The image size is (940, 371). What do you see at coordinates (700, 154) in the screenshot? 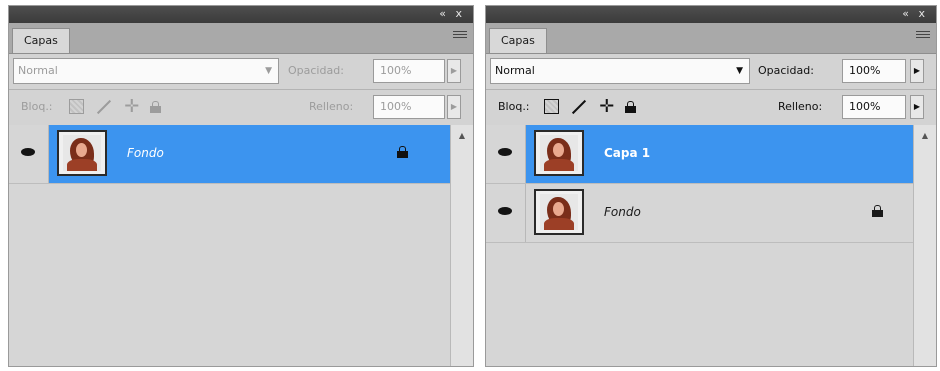
I see `layer-row-capa-1: Capa 1` at bounding box center [700, 154].